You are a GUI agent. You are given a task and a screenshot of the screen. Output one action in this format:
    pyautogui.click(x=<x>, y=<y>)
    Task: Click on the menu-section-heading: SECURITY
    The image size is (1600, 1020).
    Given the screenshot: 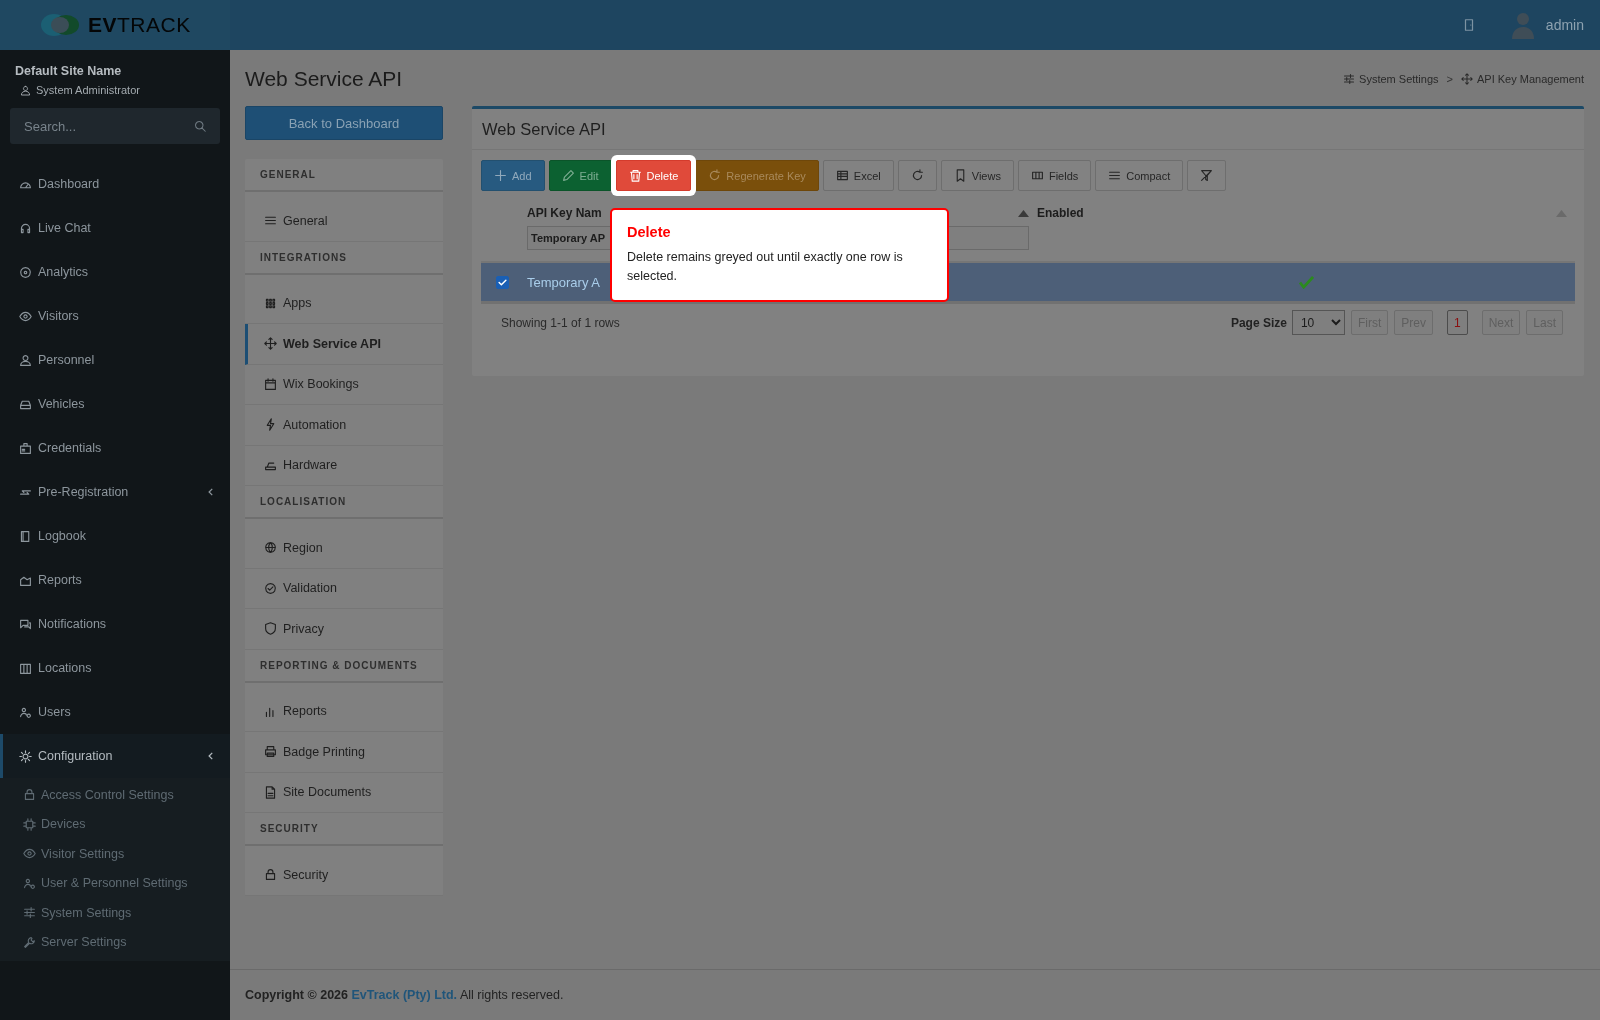 What is the action you would take?
    pyautogui.click(x=344, y=829)
    